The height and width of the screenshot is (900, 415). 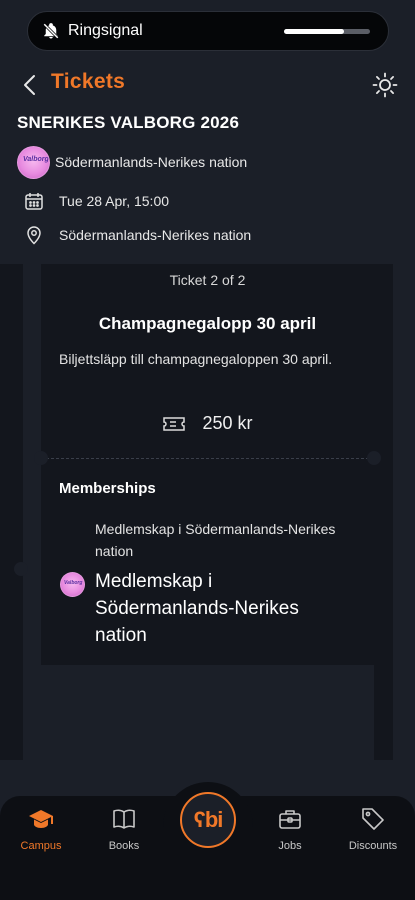 I want to click on next-ticket-card, so click(x=383, y=512).